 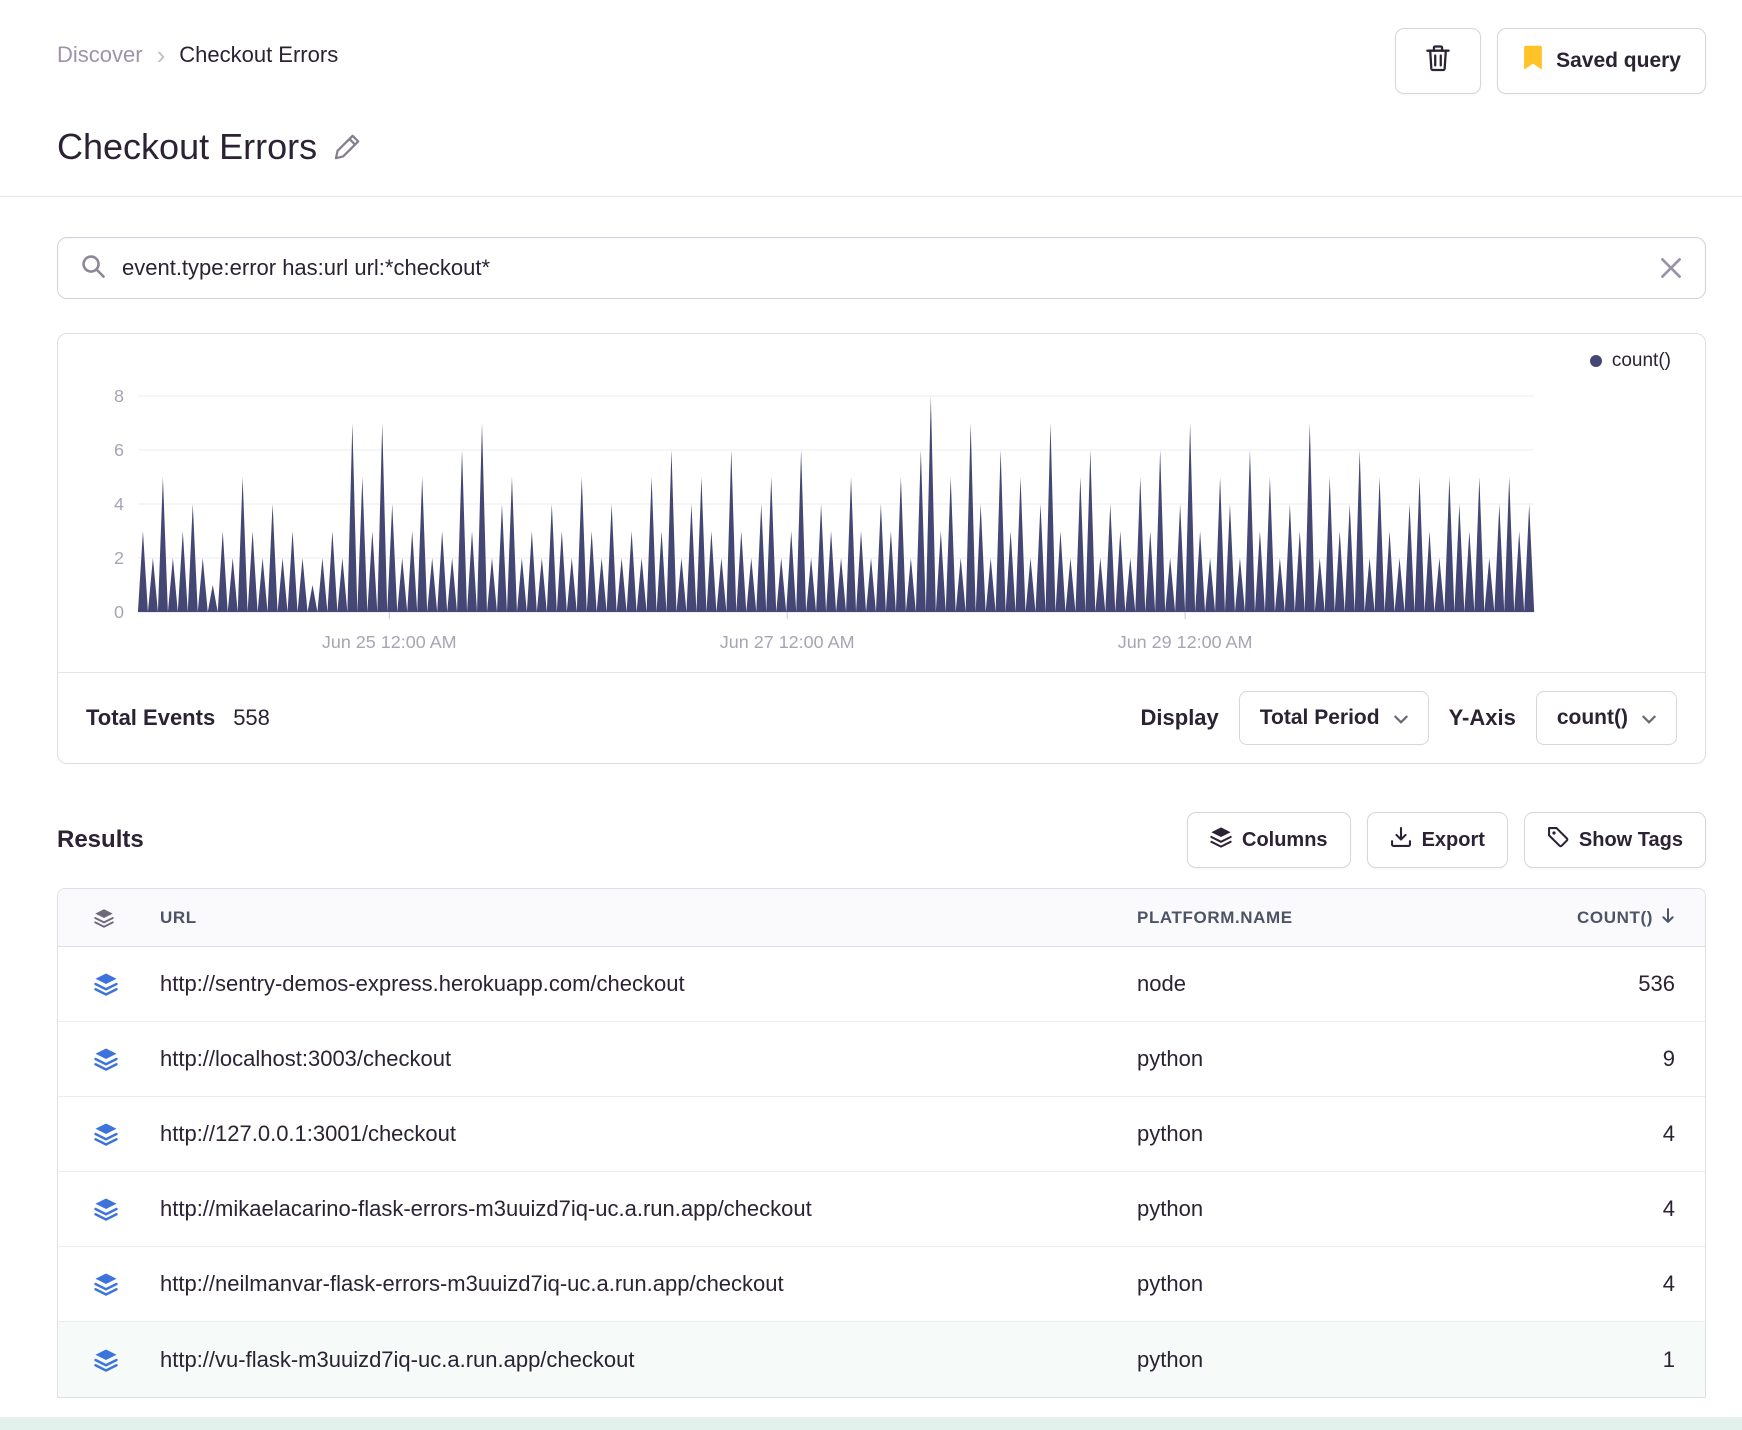 What do you see at coordinates (119, 558) in the screenshot?
I see `svg-text: 2` at bounding box center [119, 558].